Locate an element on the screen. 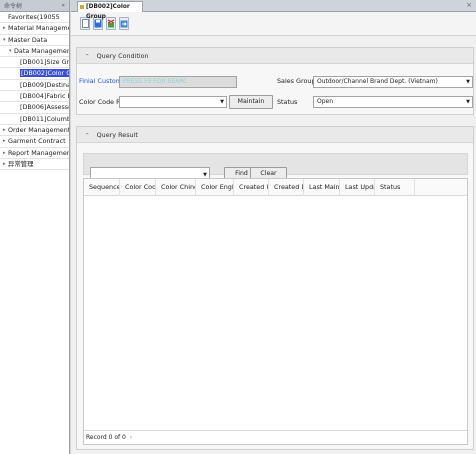 The height and width of the screenshot is (454, 476). collapse-panel-icon: « is located at coordinates (63, 5).